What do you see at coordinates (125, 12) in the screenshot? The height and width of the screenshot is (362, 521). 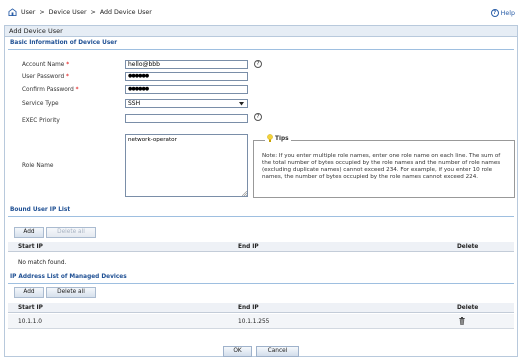 I see `breadcrumb-item-add-device-user: Add Device User` at bounding box center [125, 12].